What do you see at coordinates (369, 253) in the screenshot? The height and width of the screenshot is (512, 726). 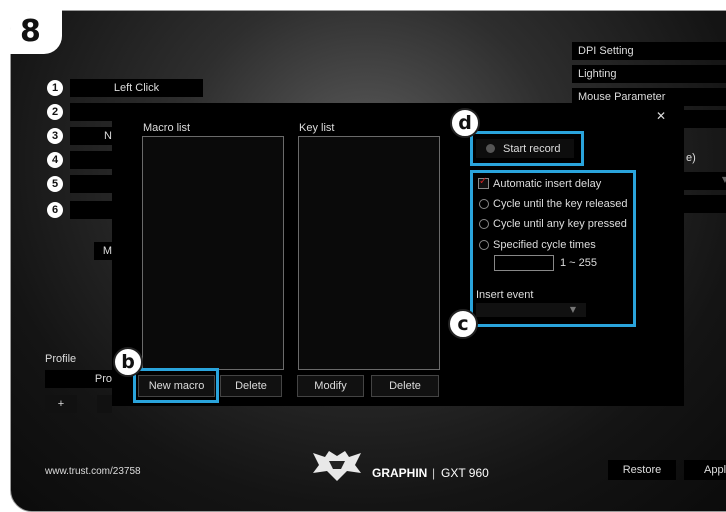 I see `key-list-box` at bounding box center [369, 253].